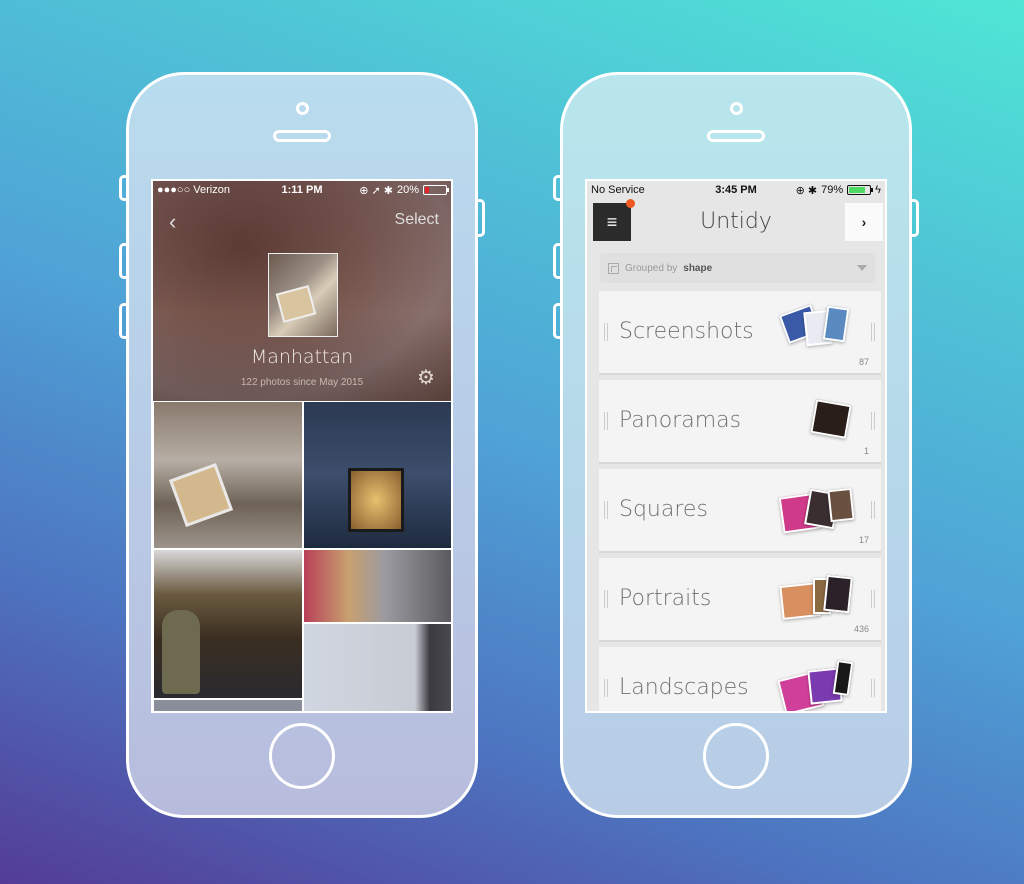 The width and height of the screenshot is (1024, 884). What do you see at coordinates (740, 600) in the screenshot?
I see `category-row-portraits: Portraits 436` at bounding box center [740, 600].